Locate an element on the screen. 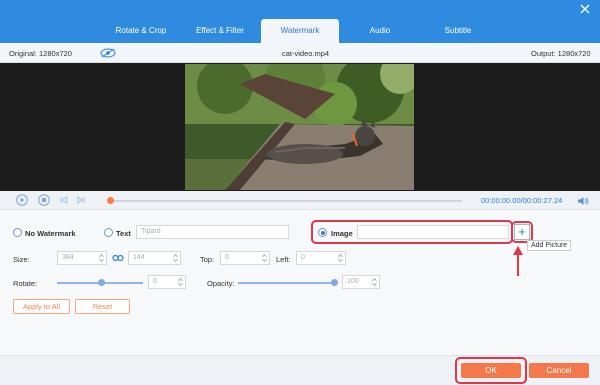 The image size is (600, 385). hide-eye-icon is located at coordinates (108, 53).